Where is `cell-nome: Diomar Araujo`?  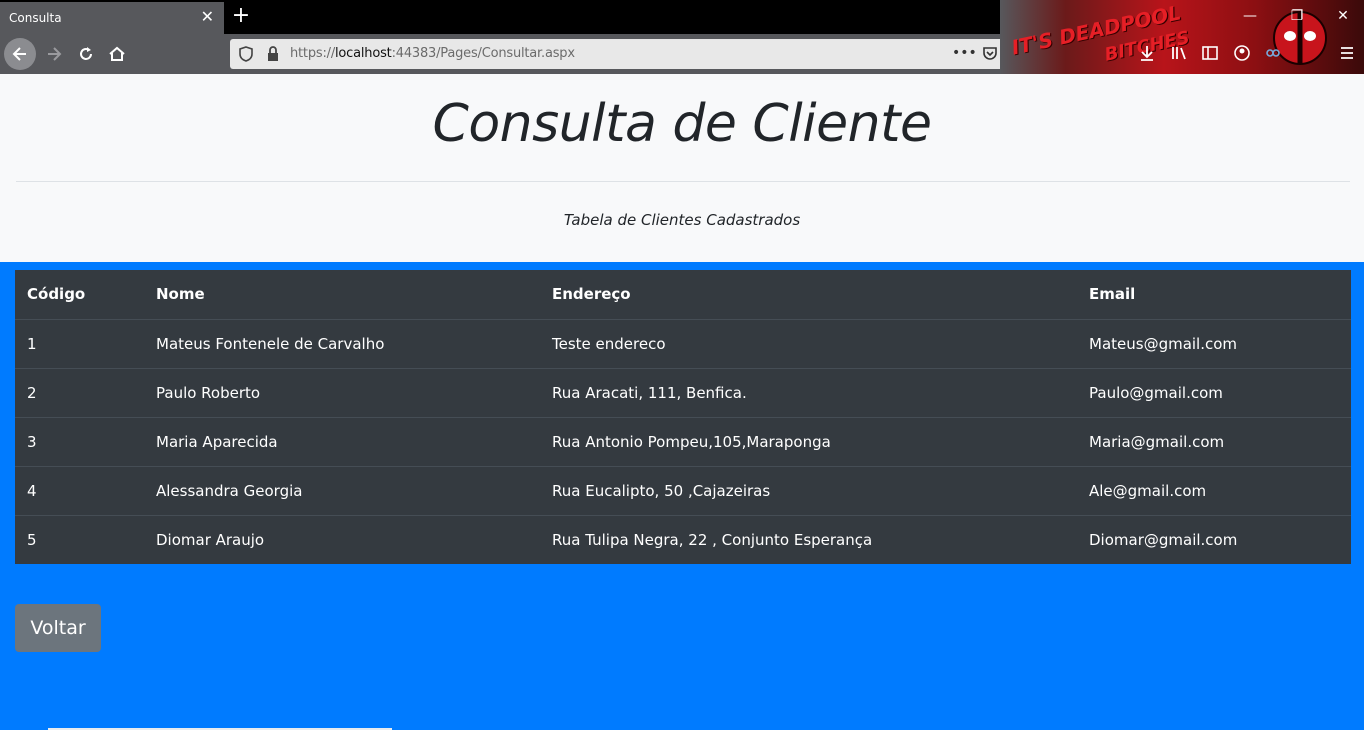
cell-nome: Diomar Araujo is located at coordinates (342, 539).